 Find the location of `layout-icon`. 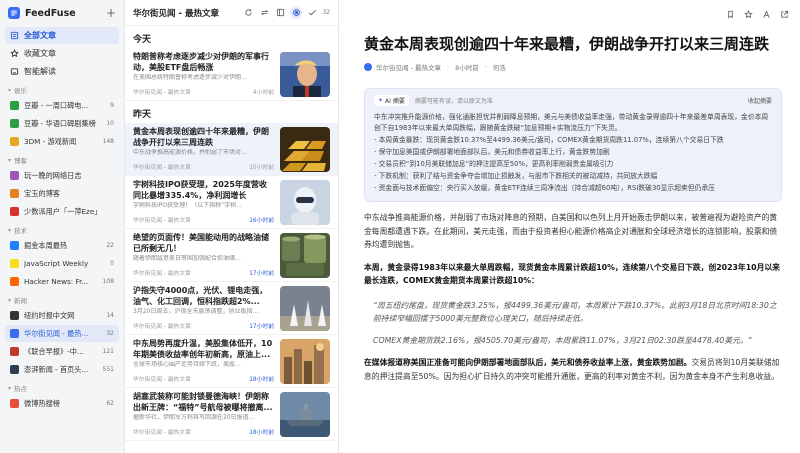

layout-icon is located at coordinates (280, 13).